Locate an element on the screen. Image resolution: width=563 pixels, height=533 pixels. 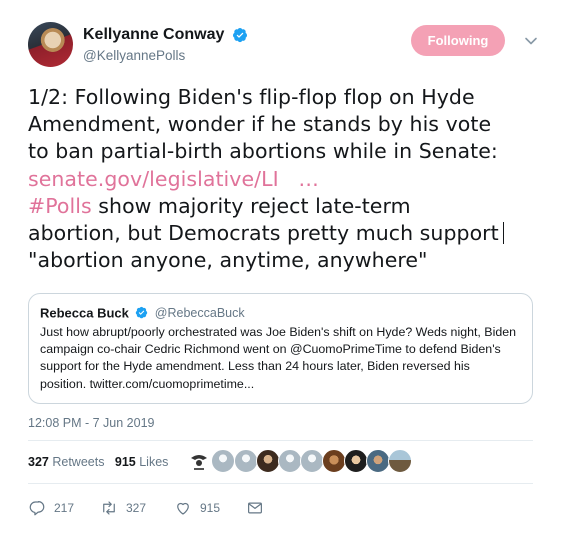
likes-stat: 915 Likes is located at coordinates (142, 462).